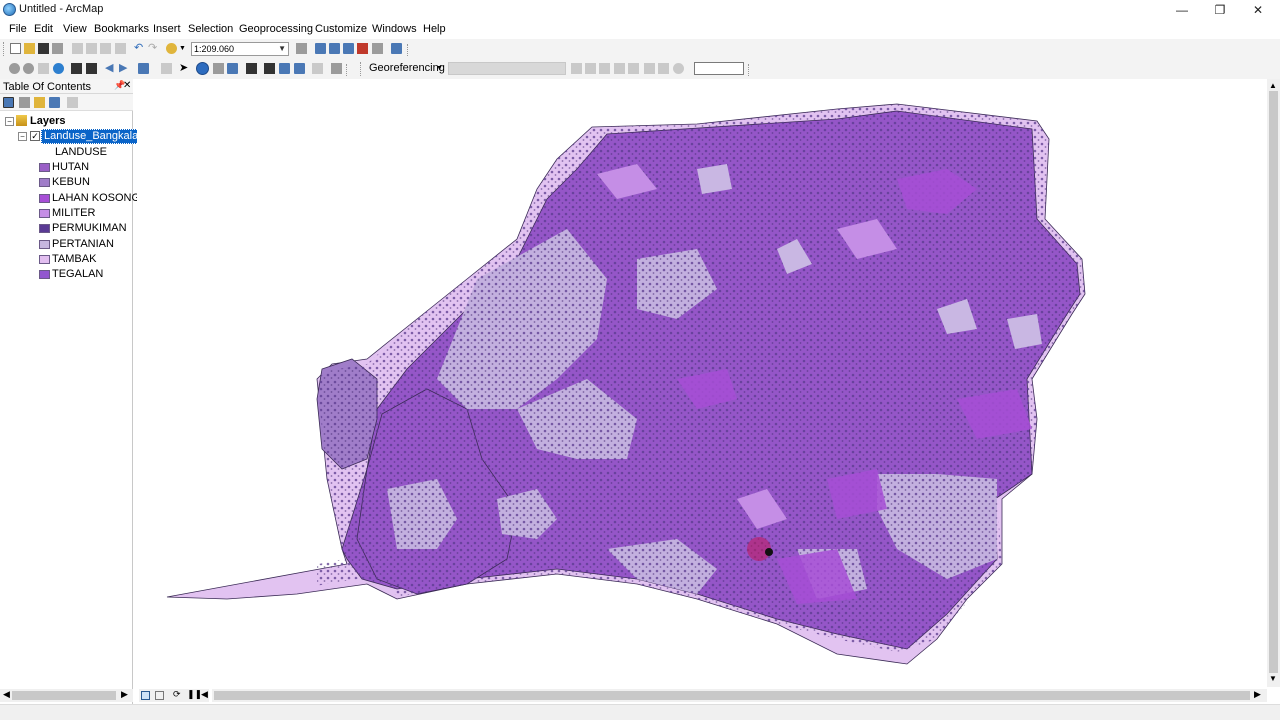 Image resolution: width=1280 pixels, height=720 pixels. I want to click on layer-name: Landuse_Bangkalan, so click(94, 136).